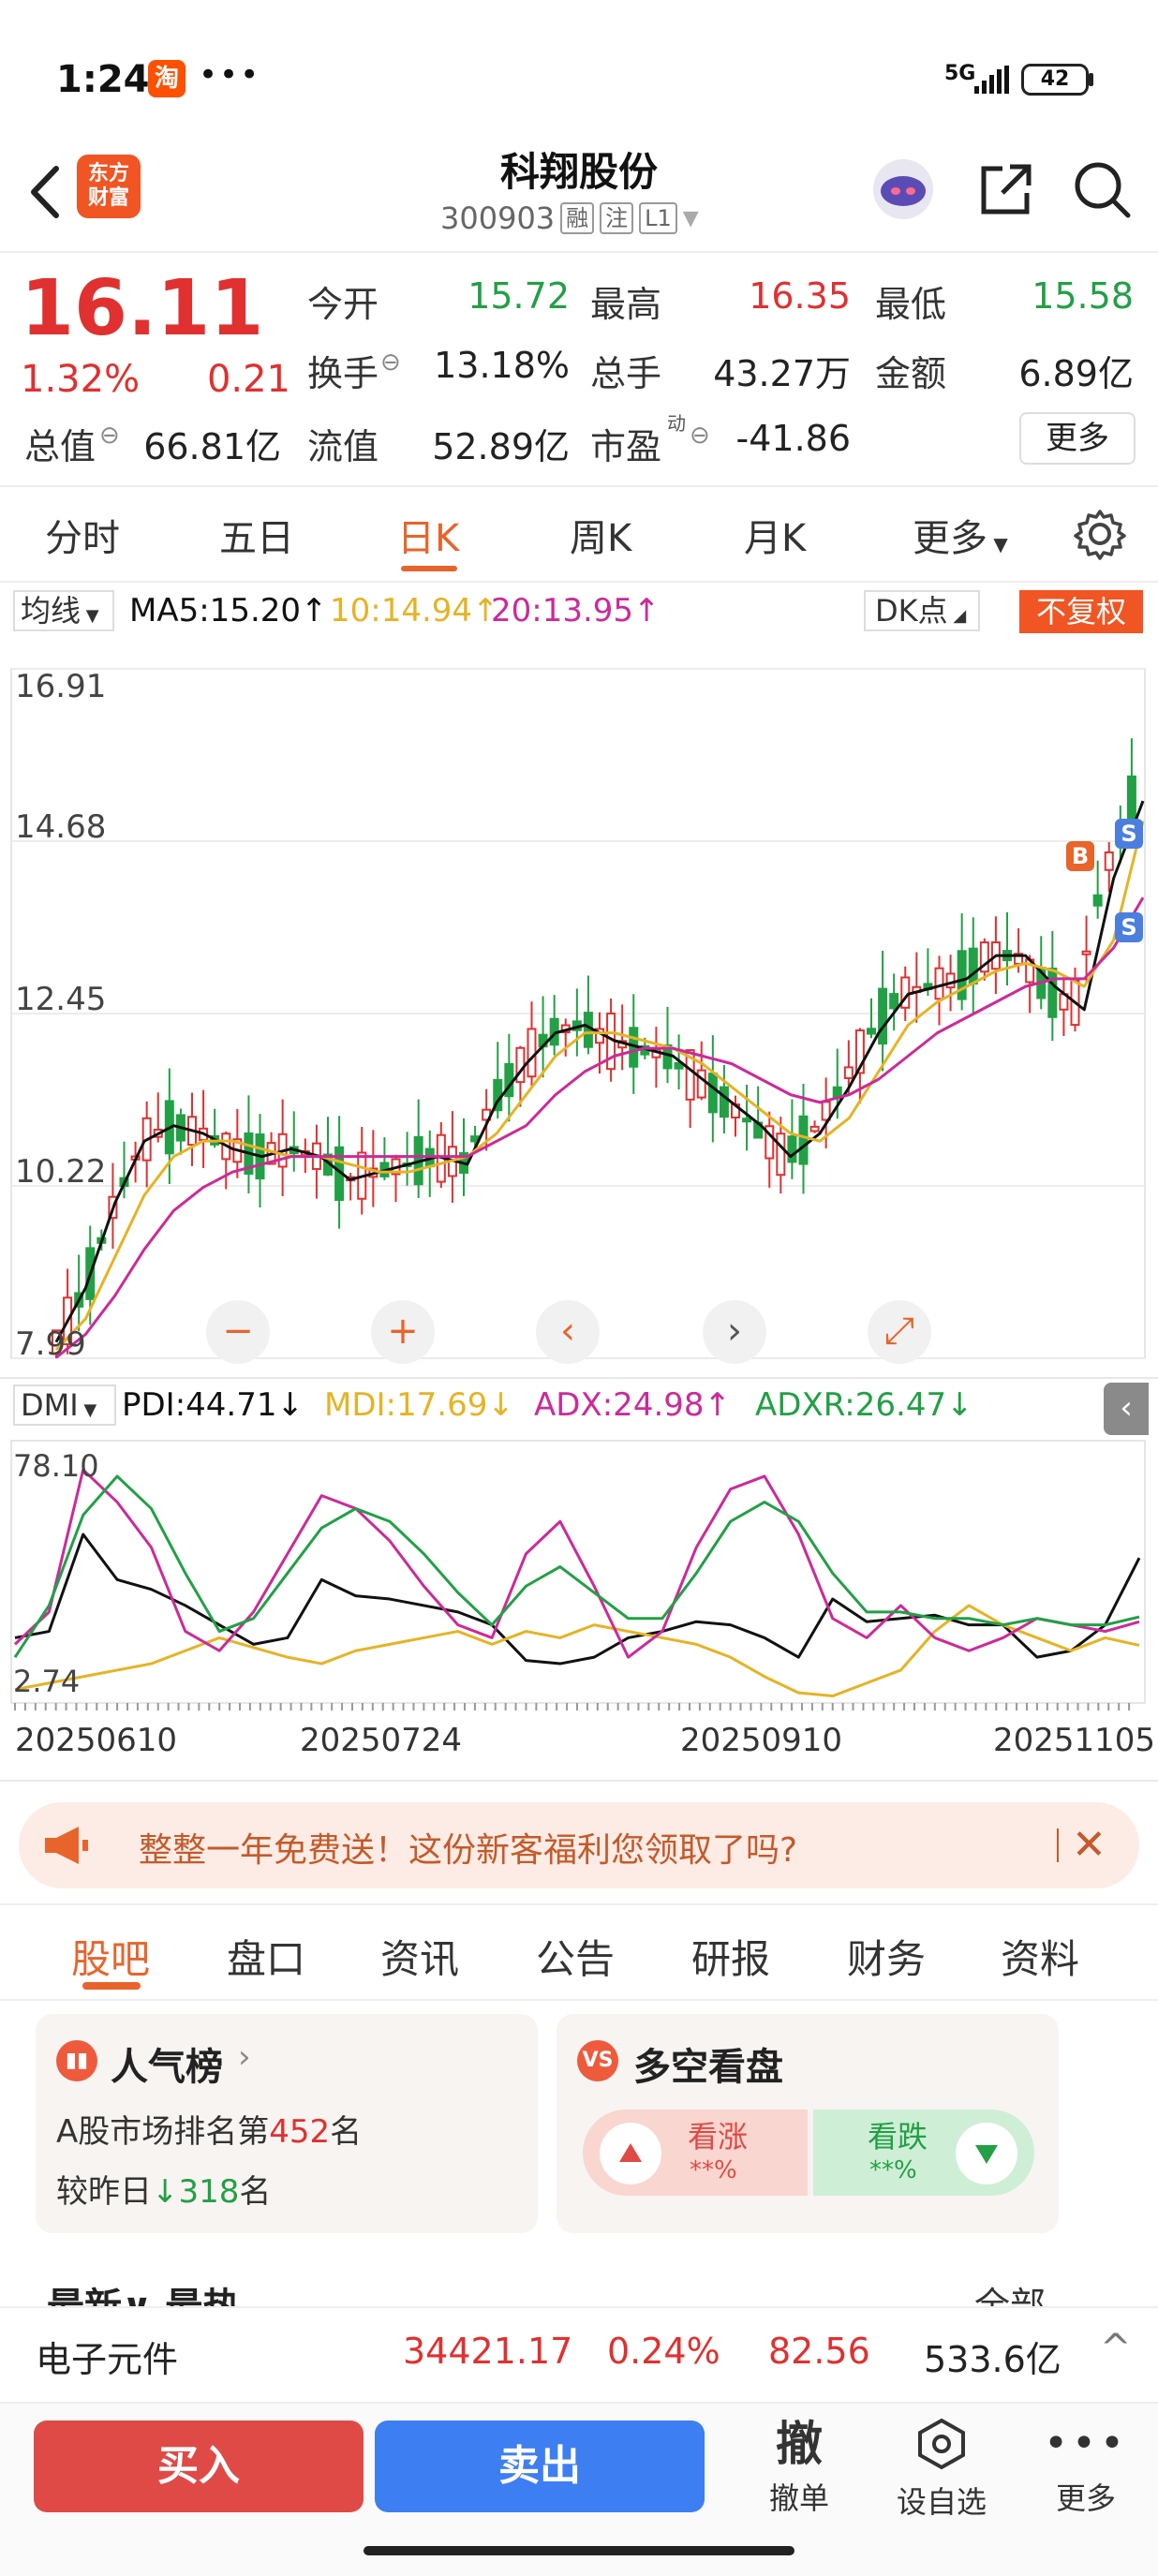 The image size is (1158, 2576). Describe the element at coordinates (46, 1681) in the screenshot. I see `y-tick-label: 2.74` at that location.